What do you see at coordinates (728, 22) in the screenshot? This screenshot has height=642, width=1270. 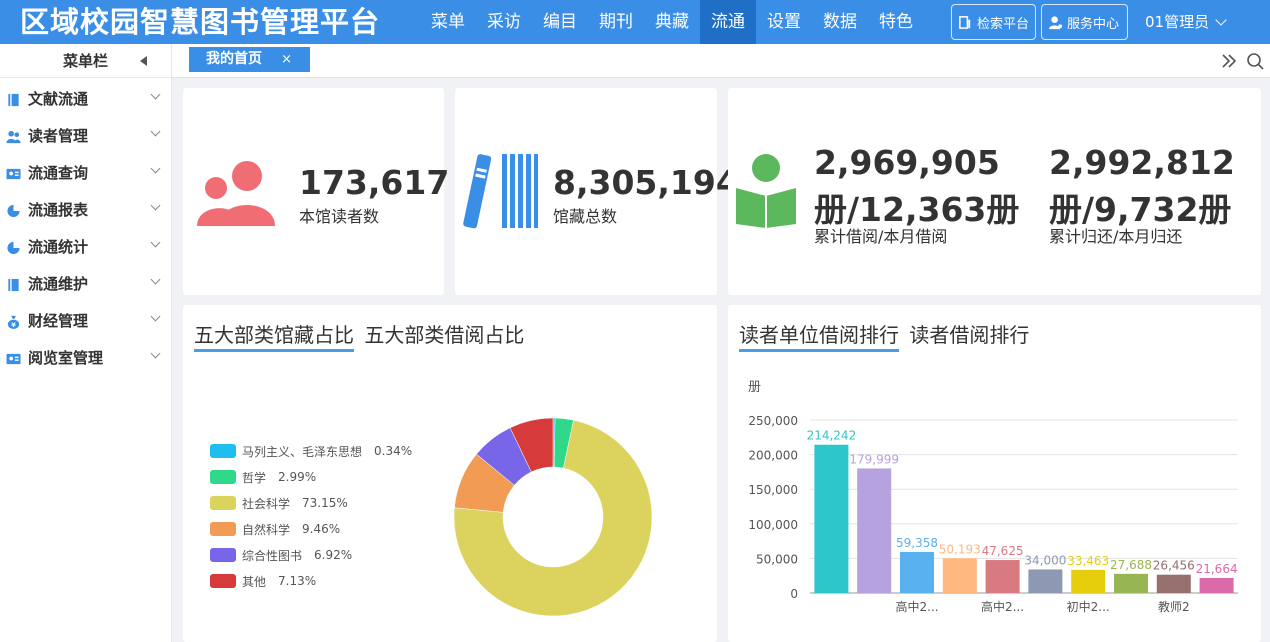 I see `nav-item-5: 流通` at bounding box center [728, 22].